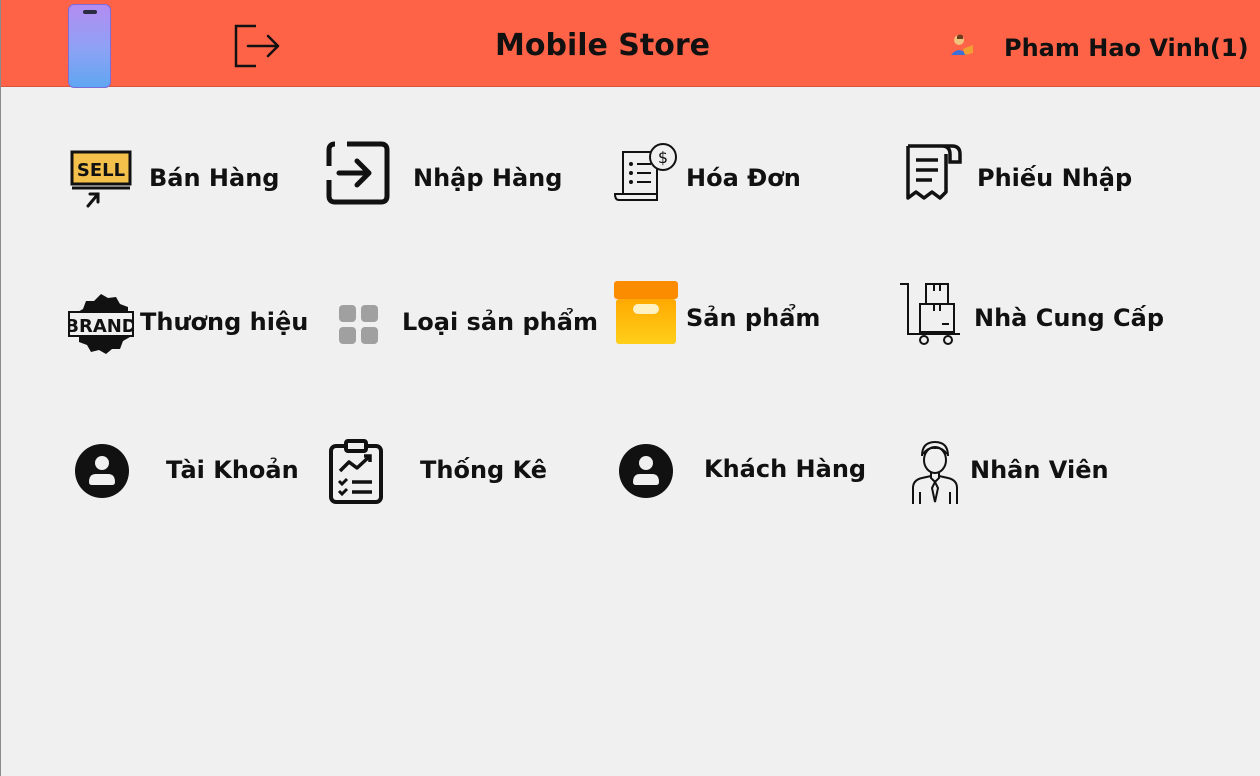  What do you see at coordinates (102, 471) in the screenshot?
I see `account-user-icon` at bounding box center [102, 471].